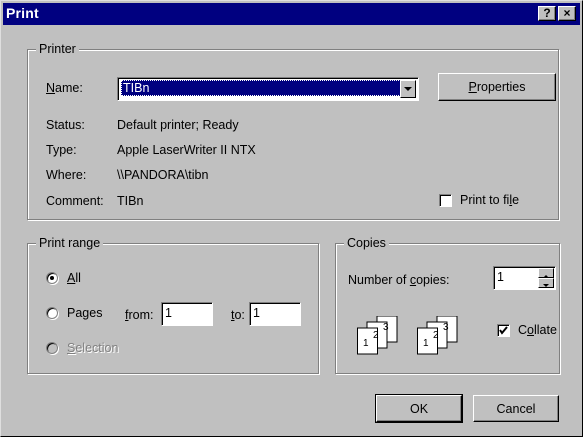  What do you see at coordinates (445, 200) in the screenshot?
I see `print-to-file-checkbox` at bounding box center [445, 200].